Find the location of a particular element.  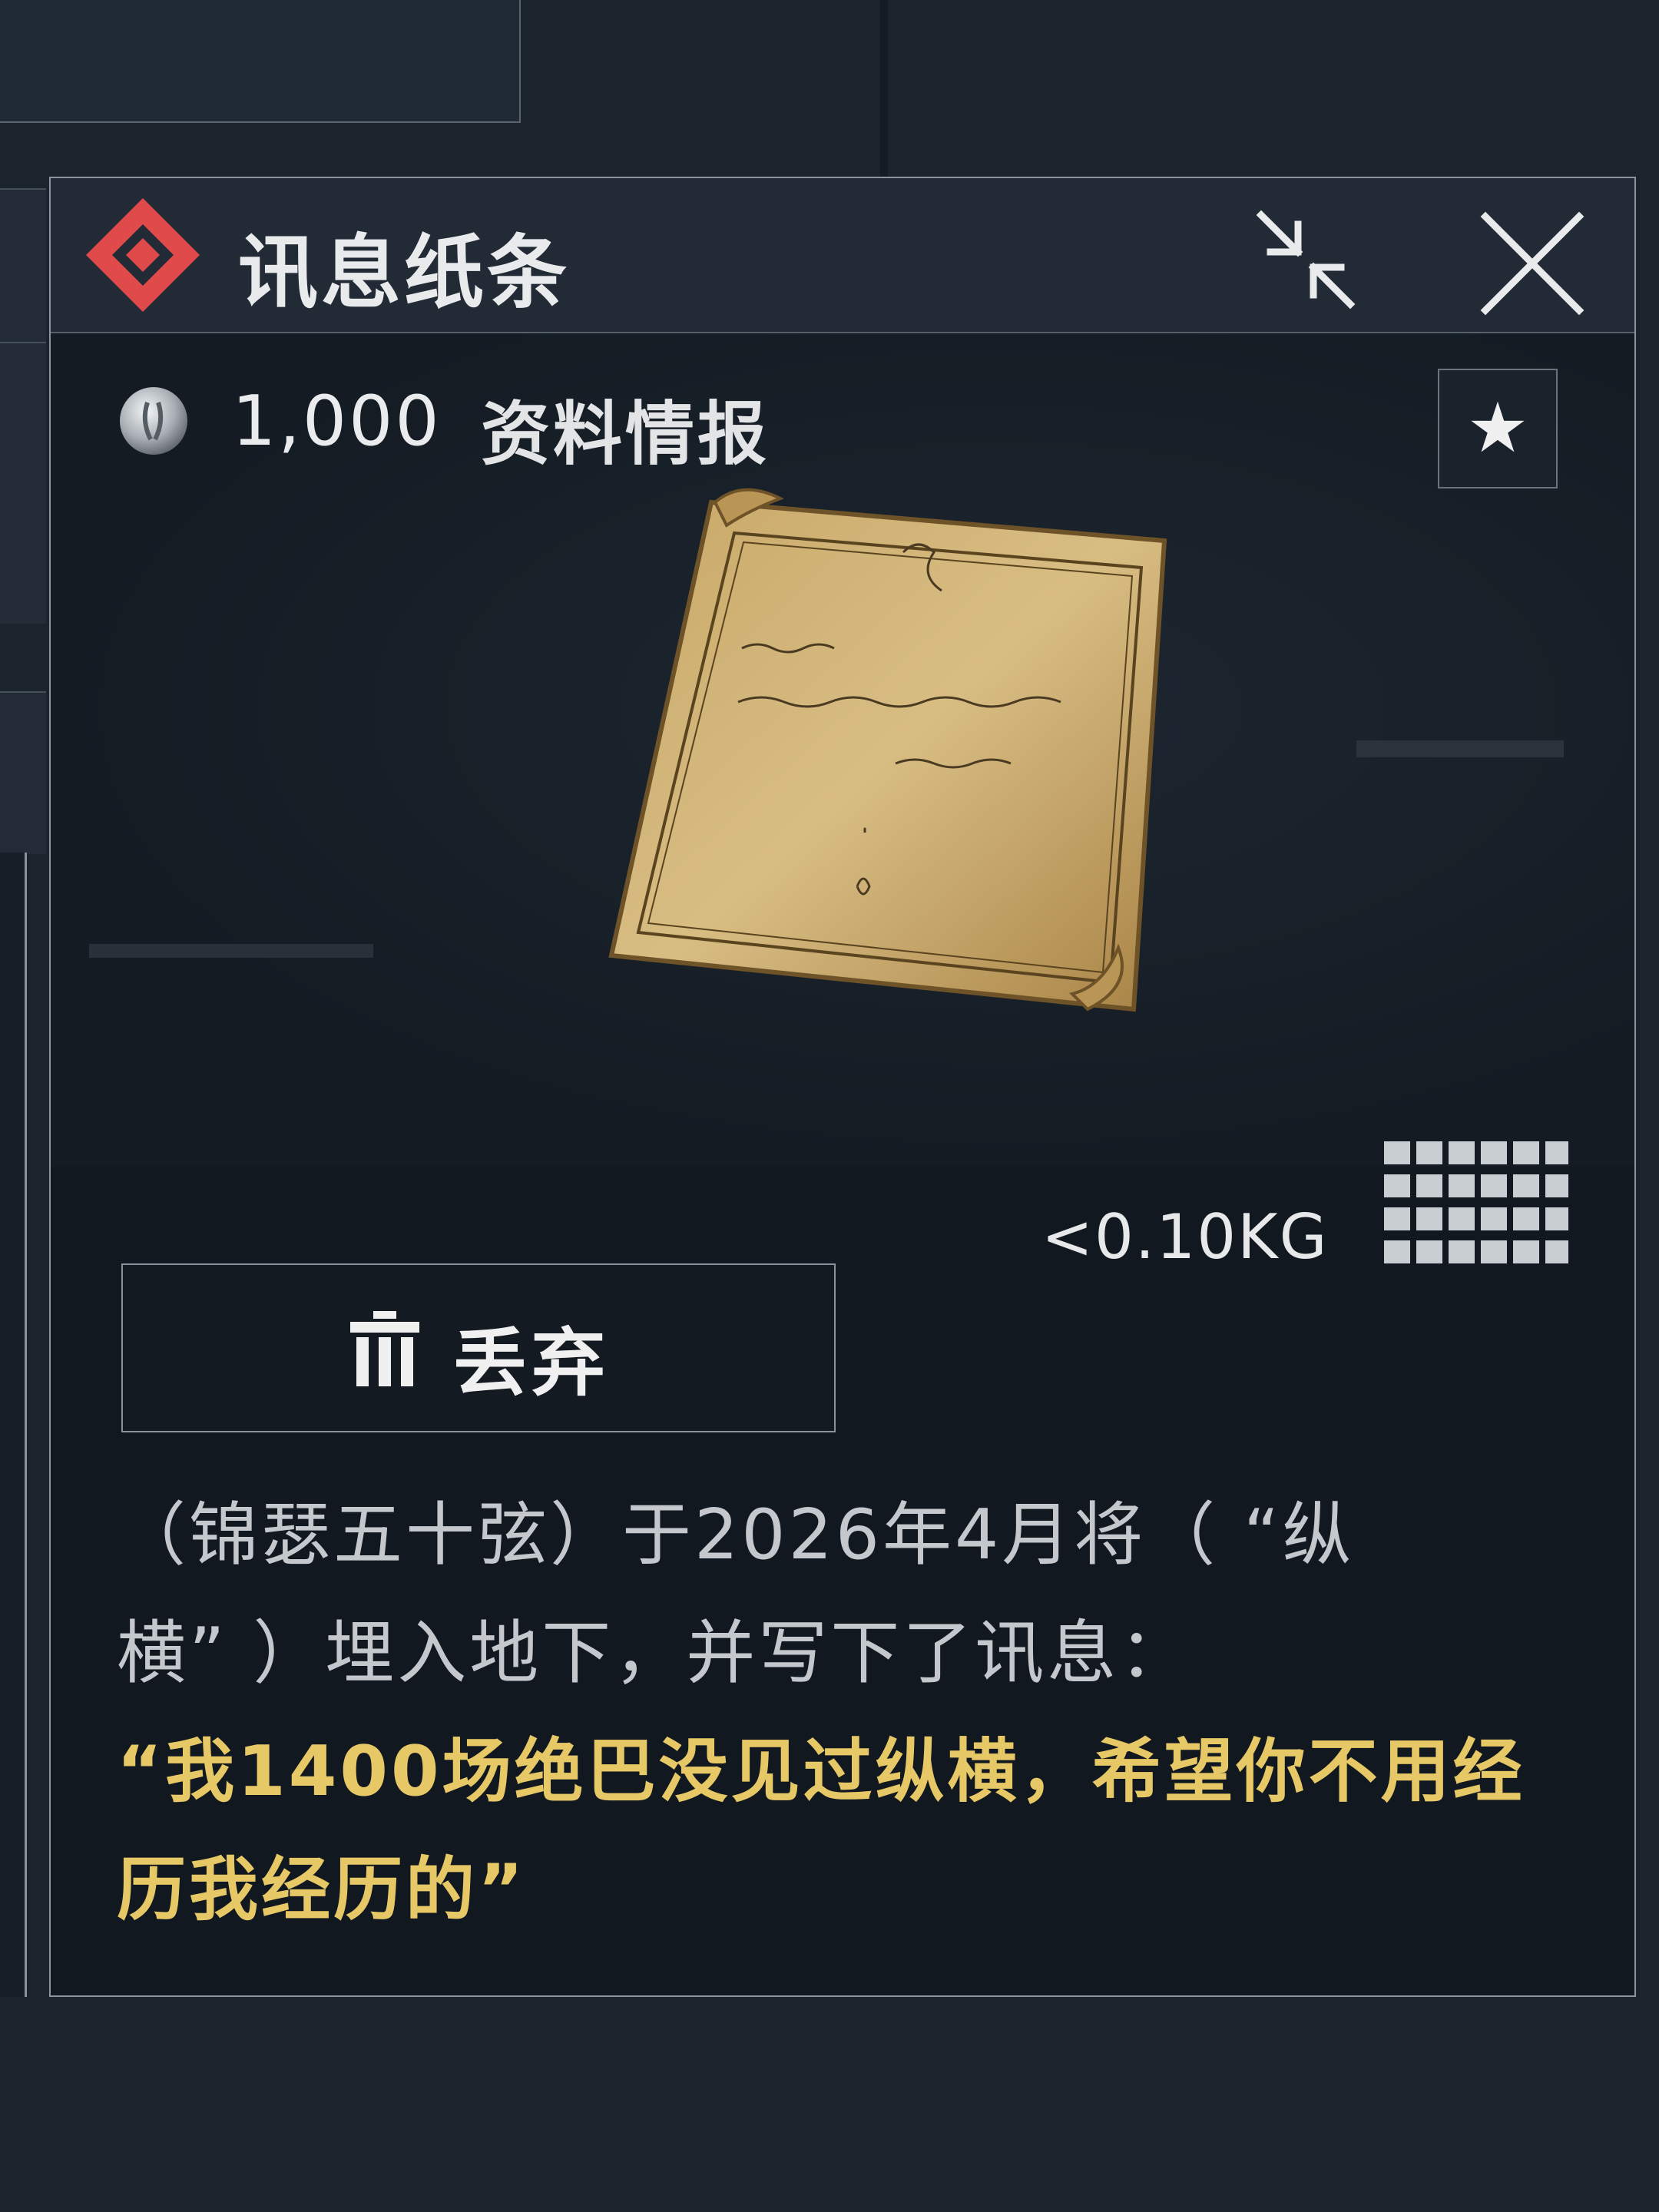

red-diamond-icon is located at coordinates (143, 255).